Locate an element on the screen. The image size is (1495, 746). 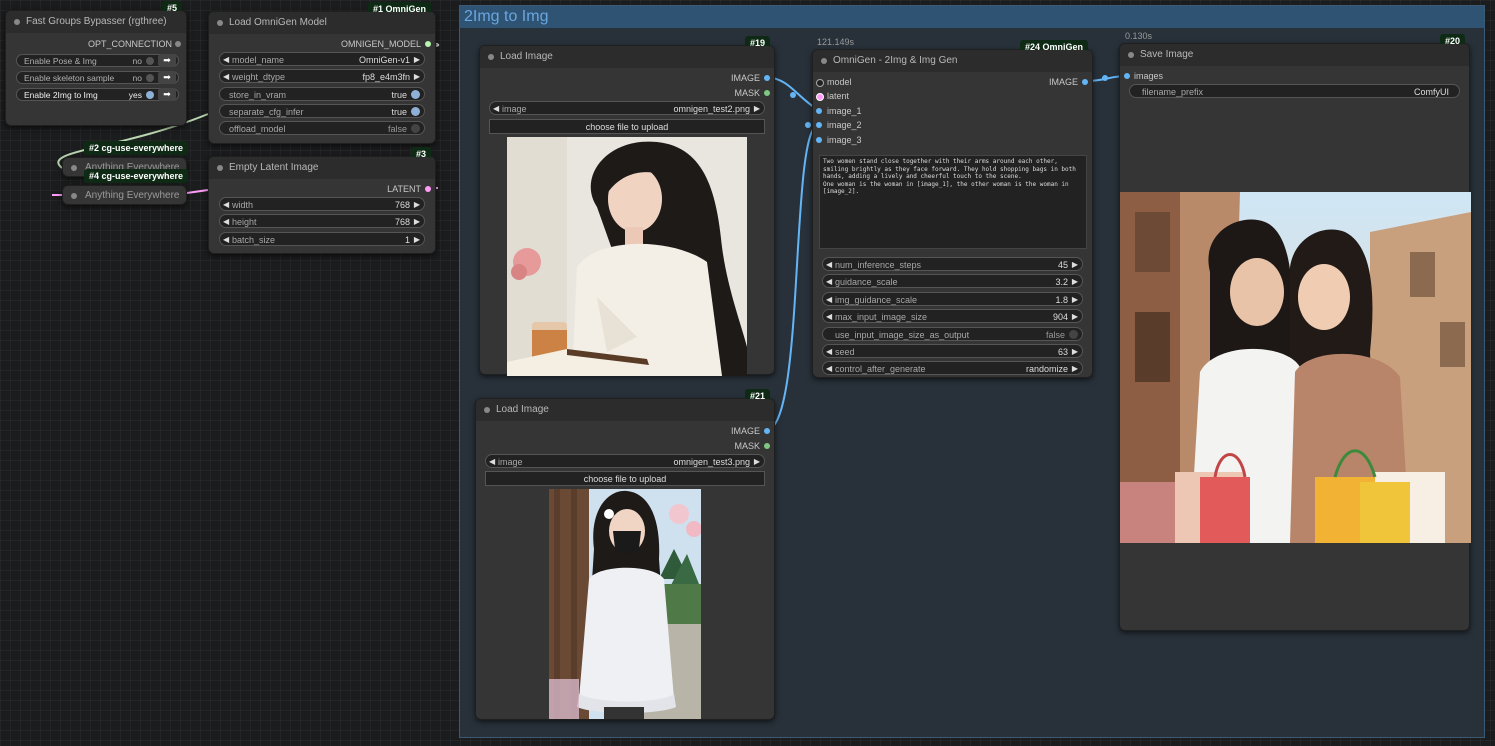
number-seed: ◀ seed 63 ▶ is located at coordinates (952, 351).